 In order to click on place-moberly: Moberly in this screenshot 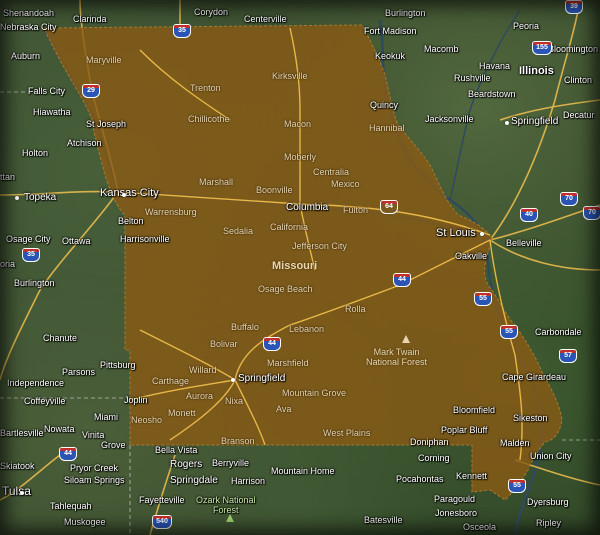, I will do `click(300, 157)`.